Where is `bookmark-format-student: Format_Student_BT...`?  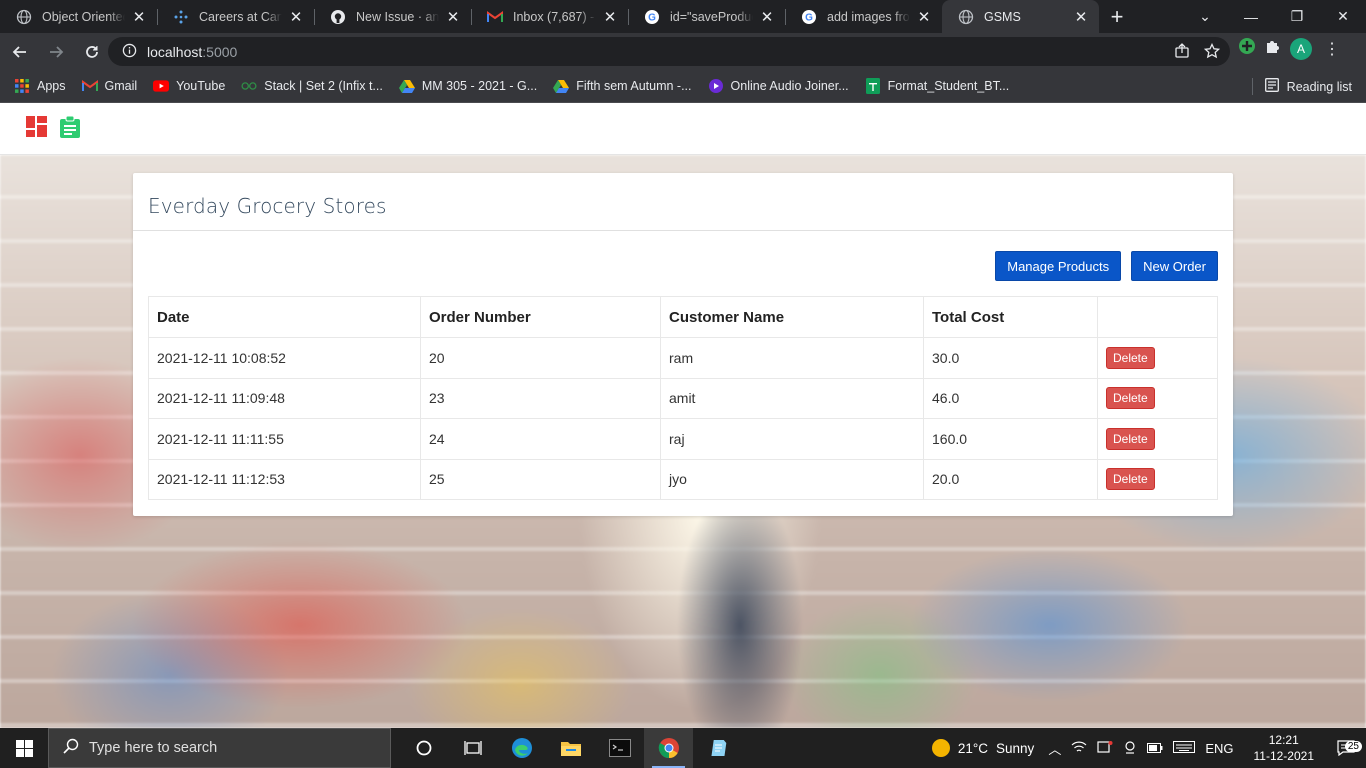 bookmark-format-student: Format_Student_BT... is located at coordinates (937, 86).